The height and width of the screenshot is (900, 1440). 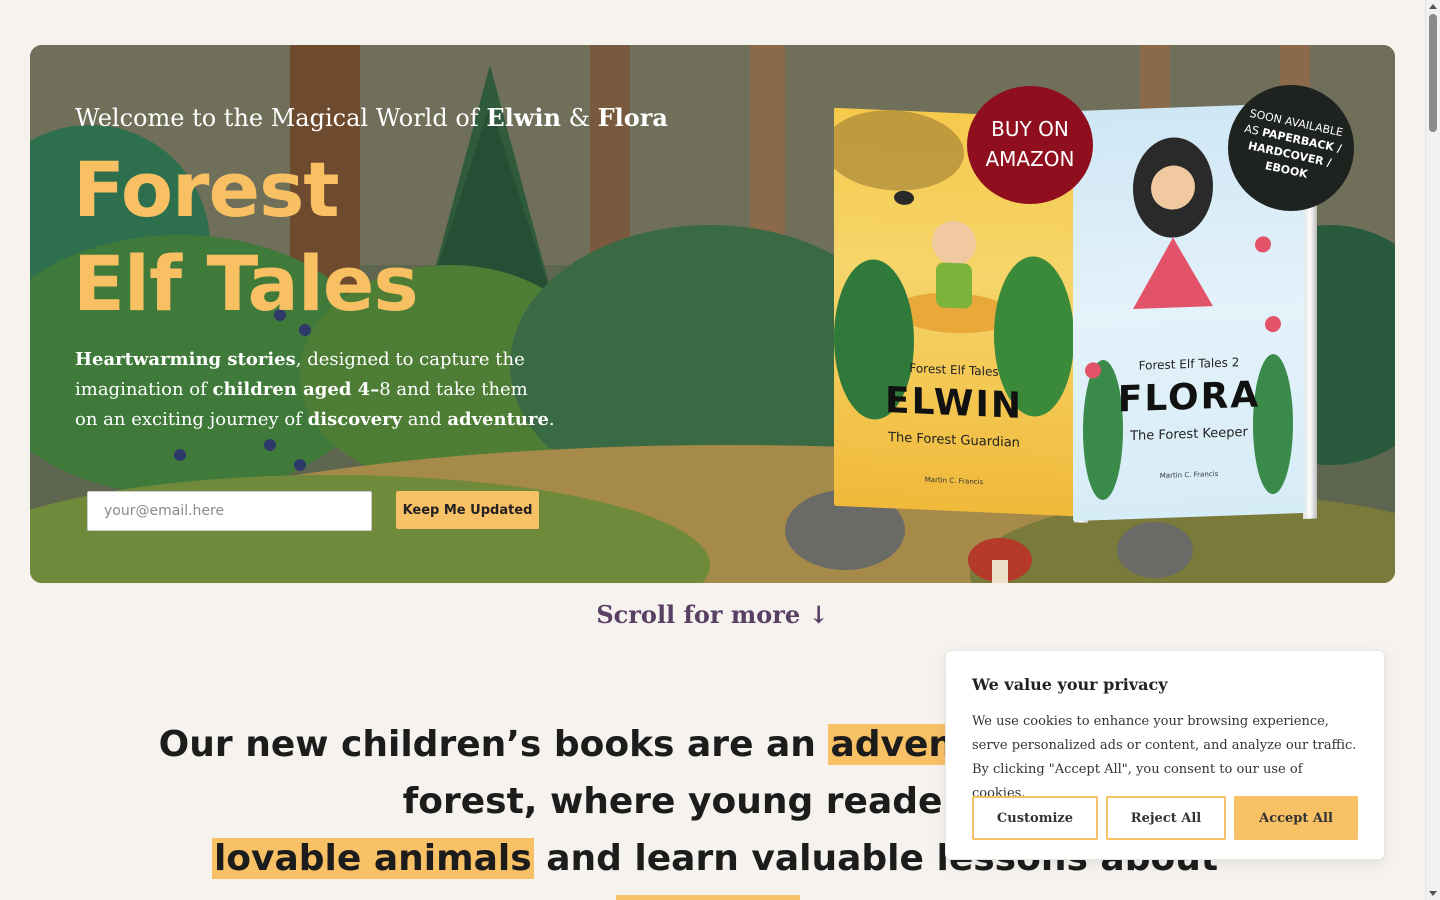 I want to click on book-name: FLORA, so click(x=1189, y=397).